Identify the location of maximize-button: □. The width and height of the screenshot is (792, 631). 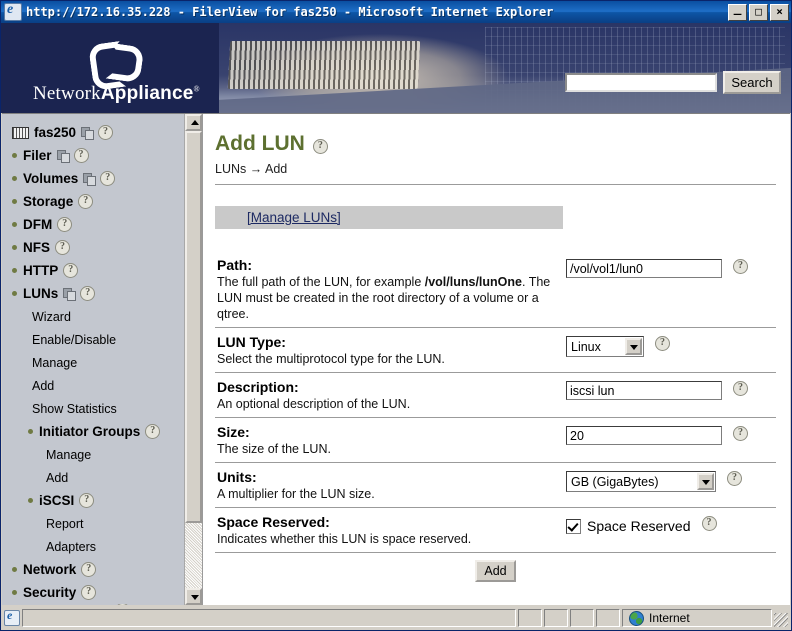
(758, 12).